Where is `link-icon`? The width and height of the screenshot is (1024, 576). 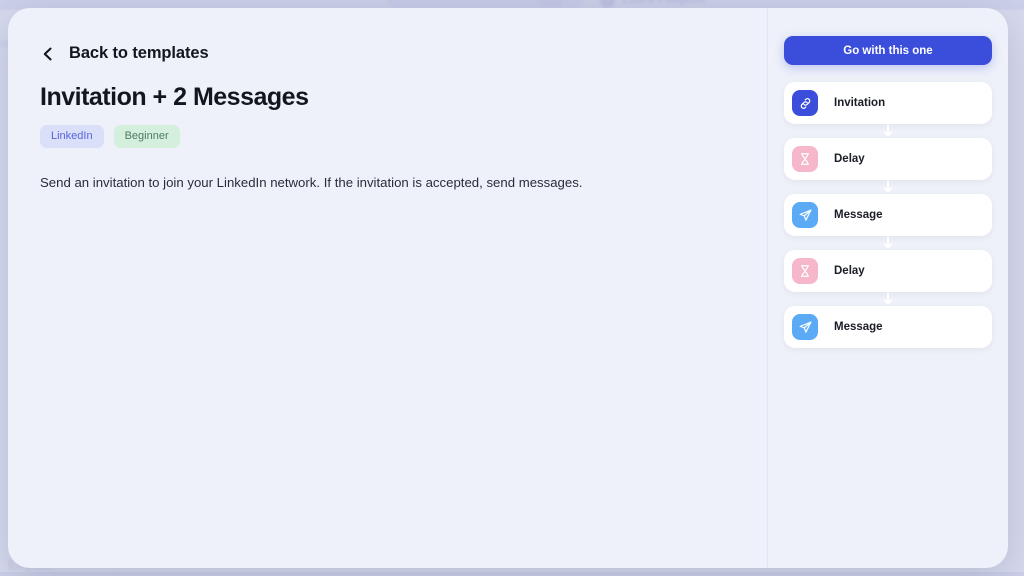 link-icon is located at coordinates (805, 103).